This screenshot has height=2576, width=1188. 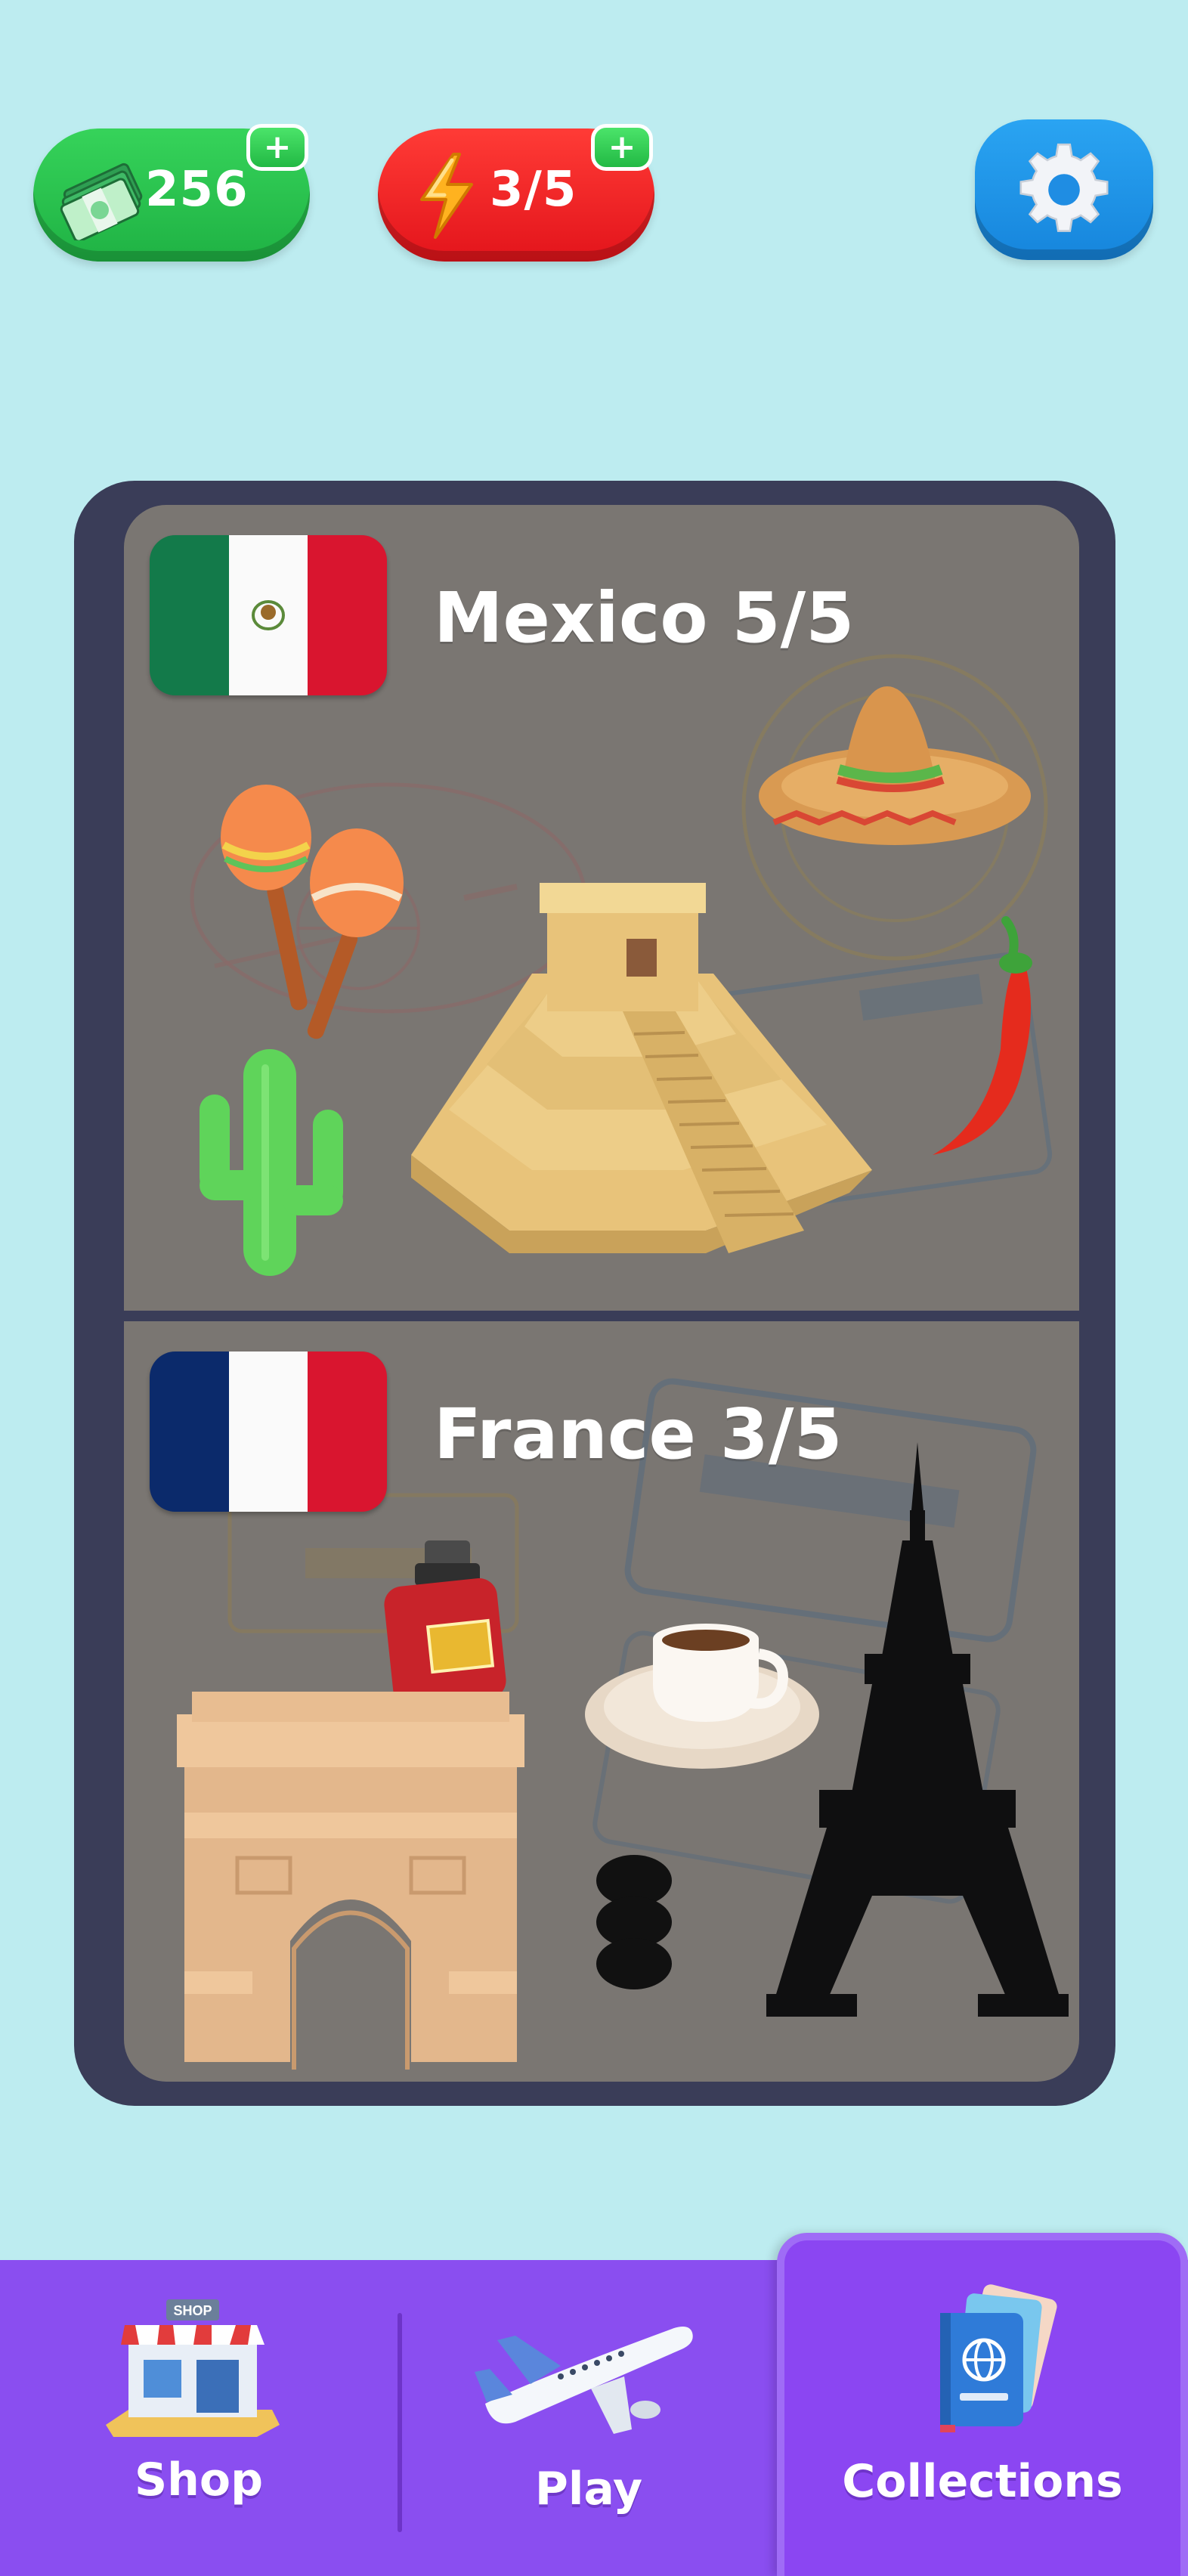 What do you see at coordinates (269, 1431) in the screenshot?
I see `france-flag-icon` at bounding box center [269, 1431].